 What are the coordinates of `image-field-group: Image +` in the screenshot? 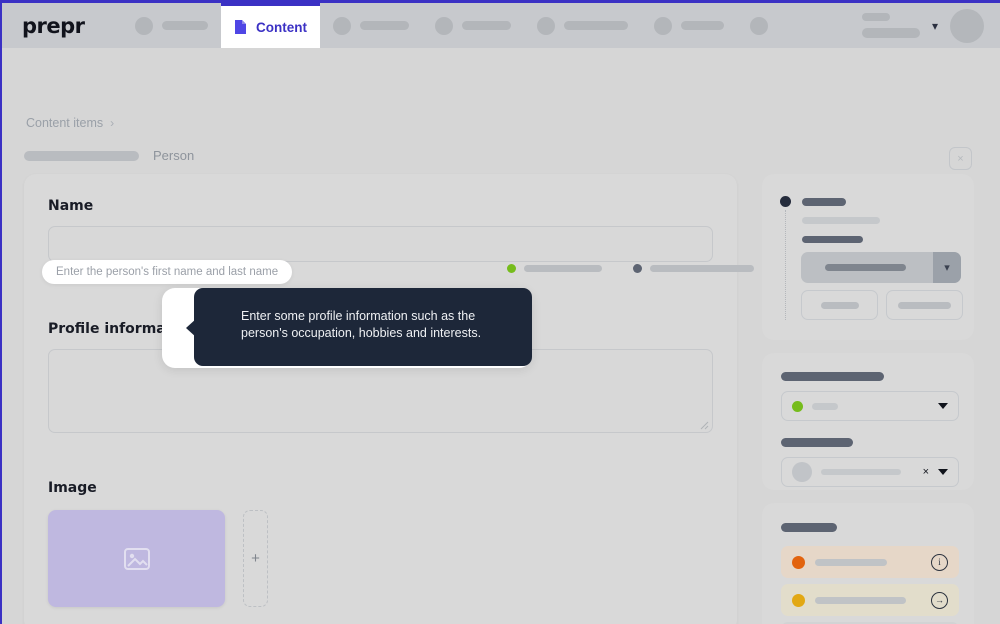 It's located at (158, 543).